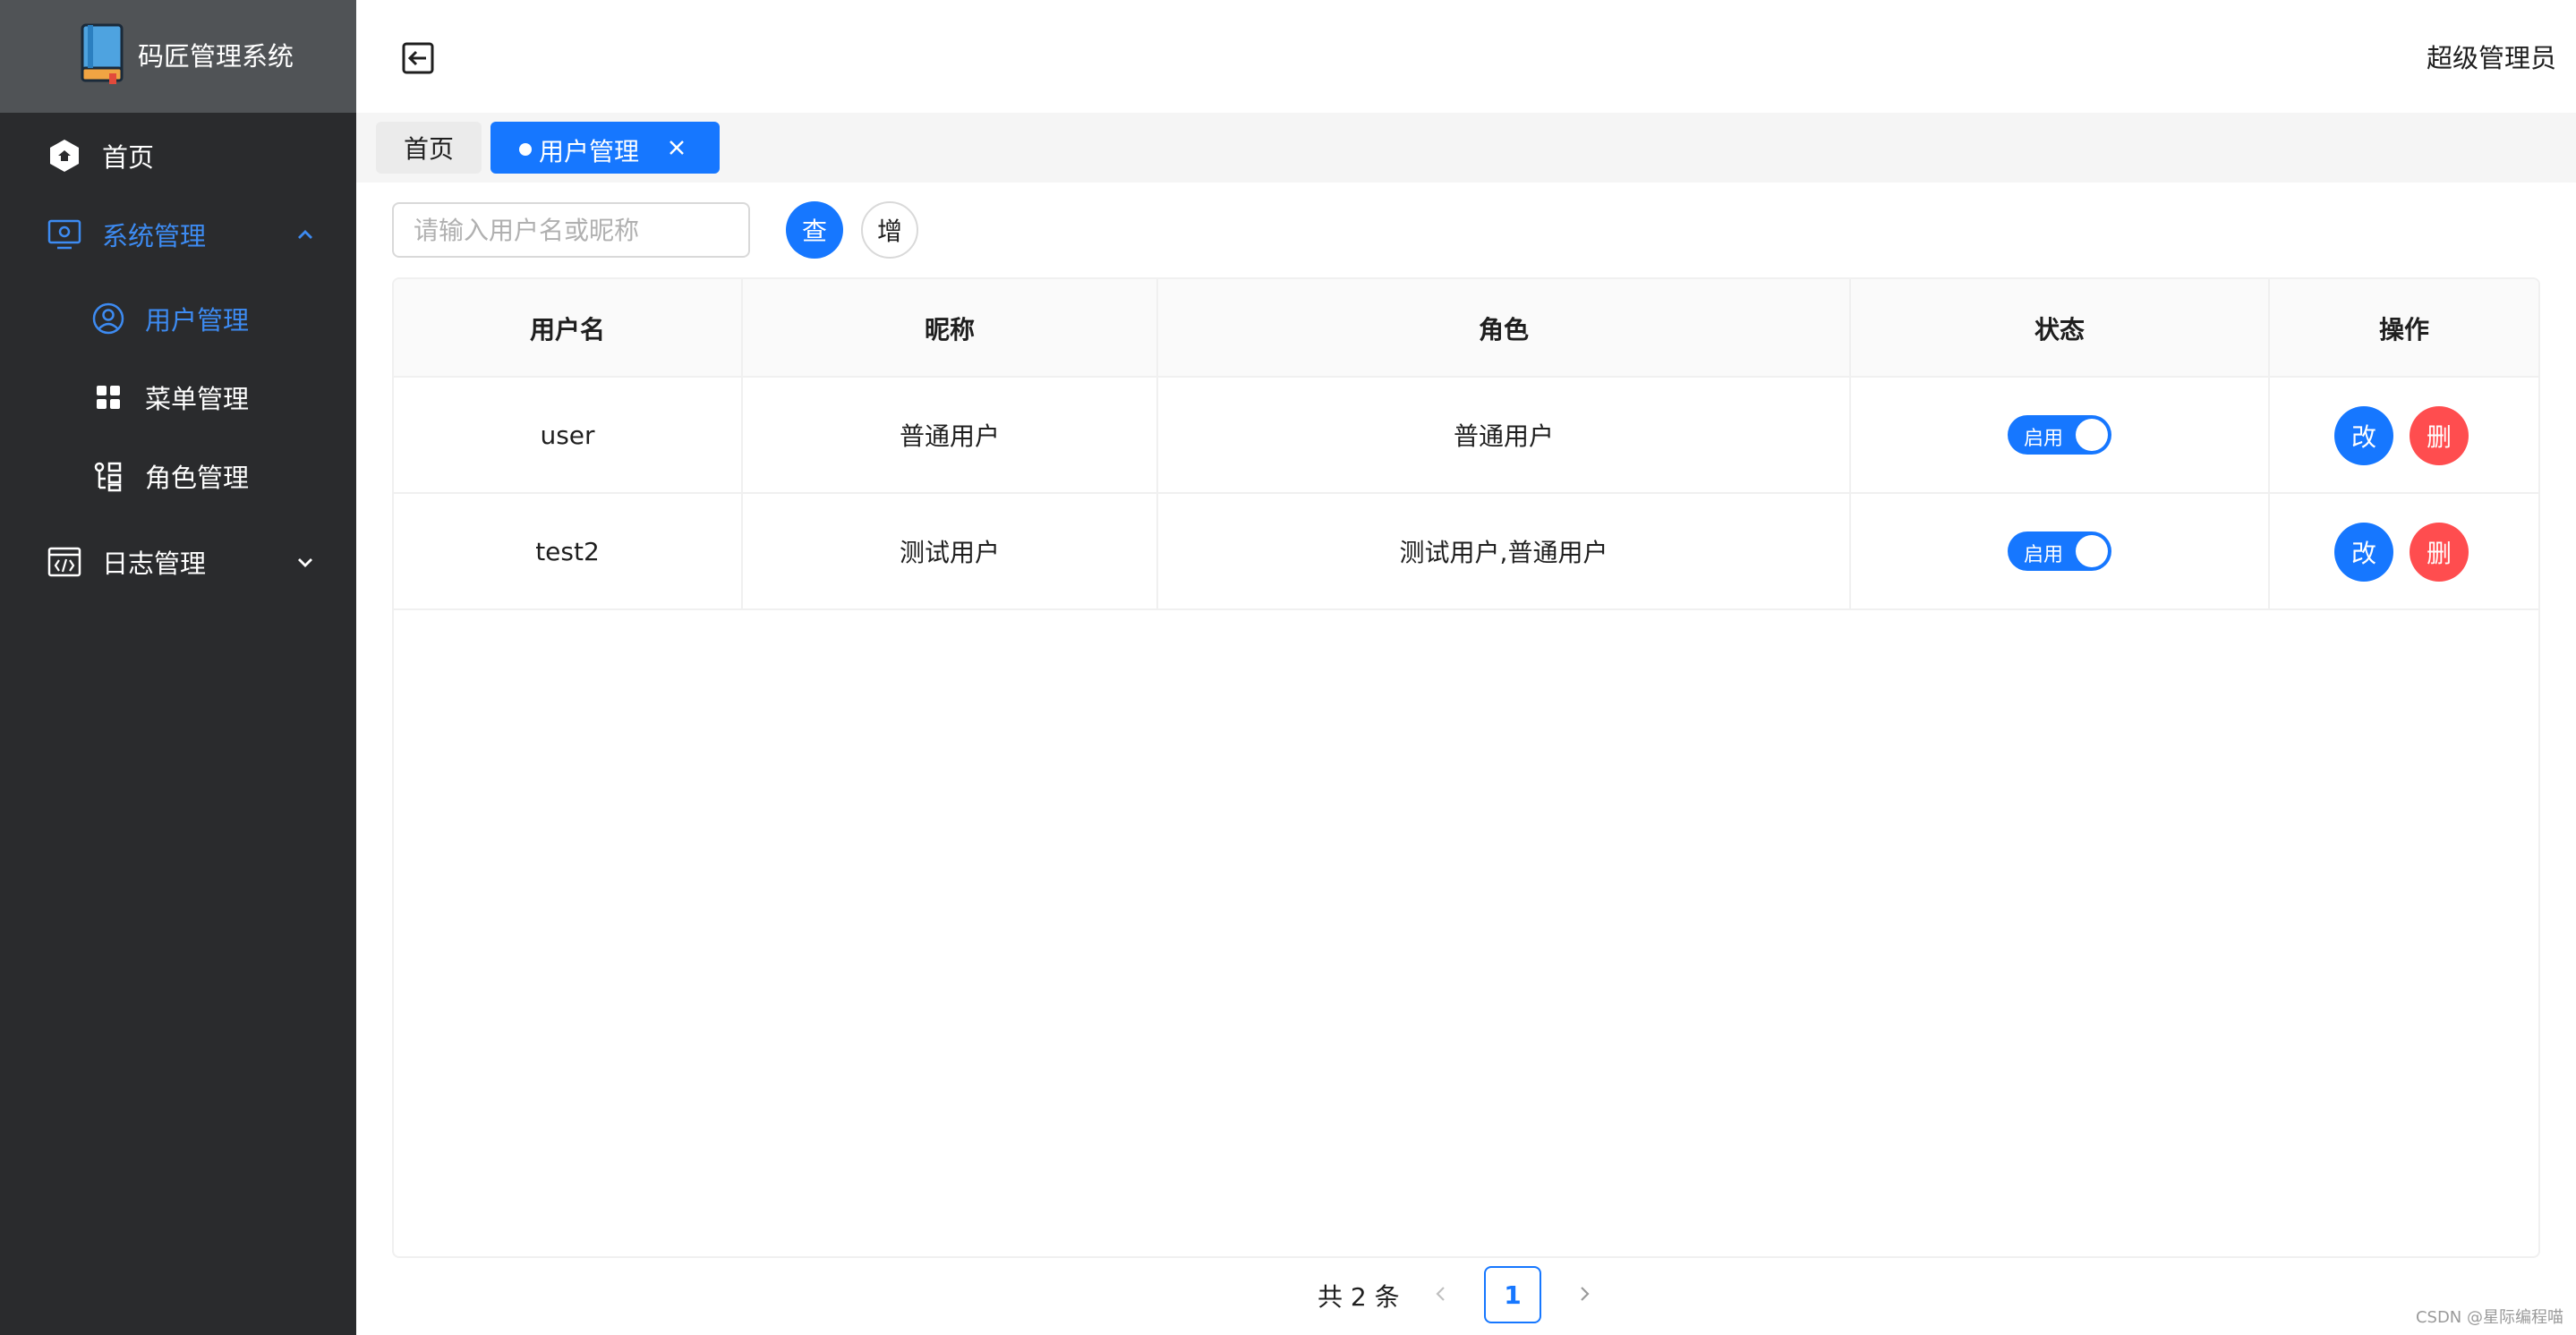 Image resolution: width=2576 pixels, height=1335 pixels. Describe the element at coordinates (2491, 56) in the screenshot. I see `user-name: 超级管理员` at that location.